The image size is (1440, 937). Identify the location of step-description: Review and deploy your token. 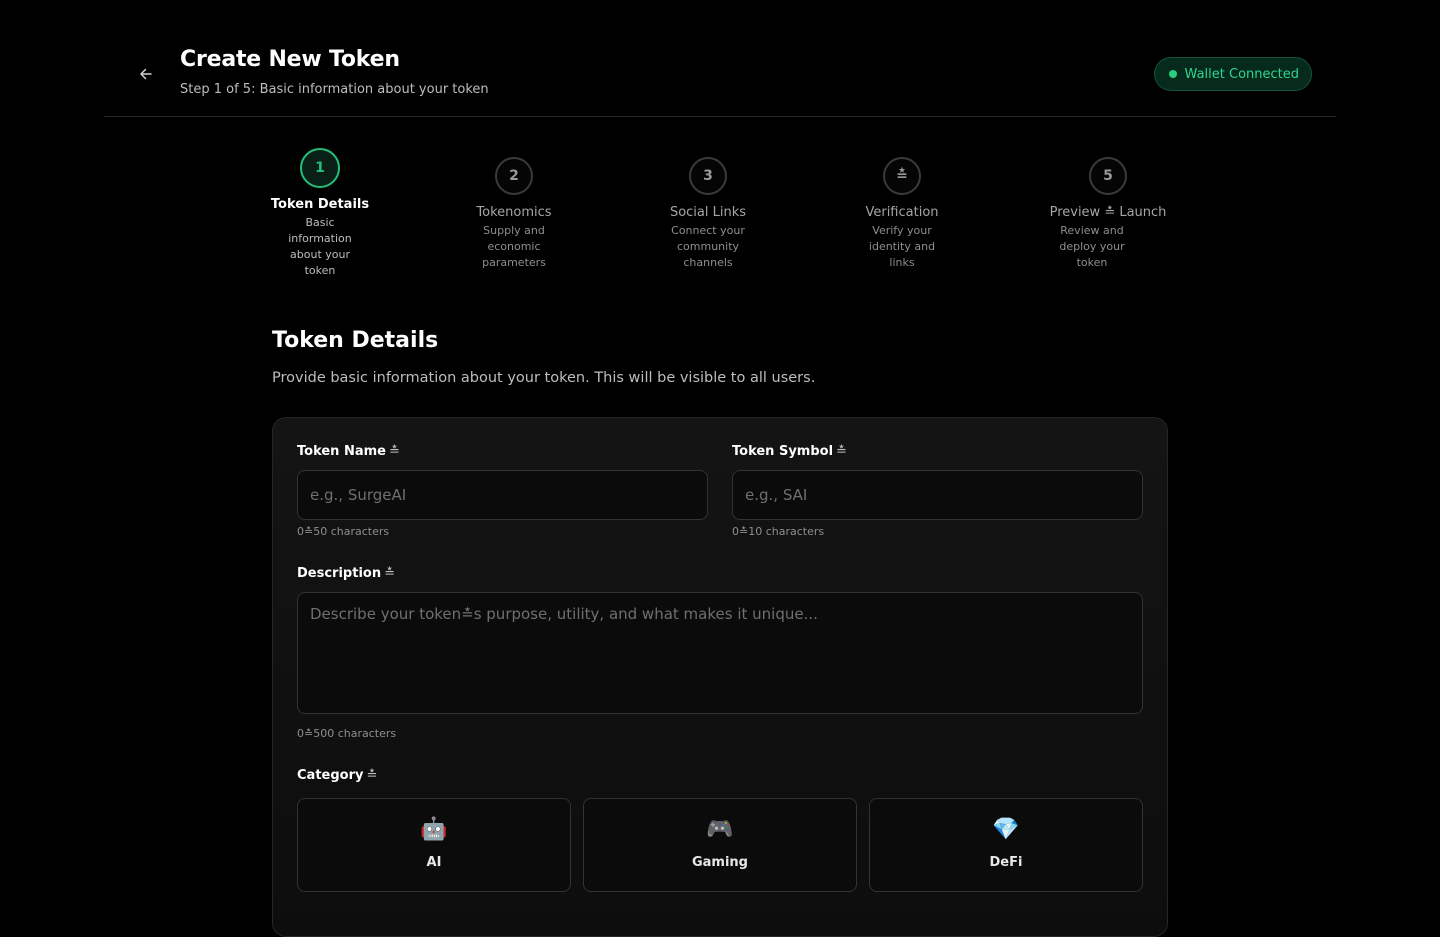
(1092, 246).